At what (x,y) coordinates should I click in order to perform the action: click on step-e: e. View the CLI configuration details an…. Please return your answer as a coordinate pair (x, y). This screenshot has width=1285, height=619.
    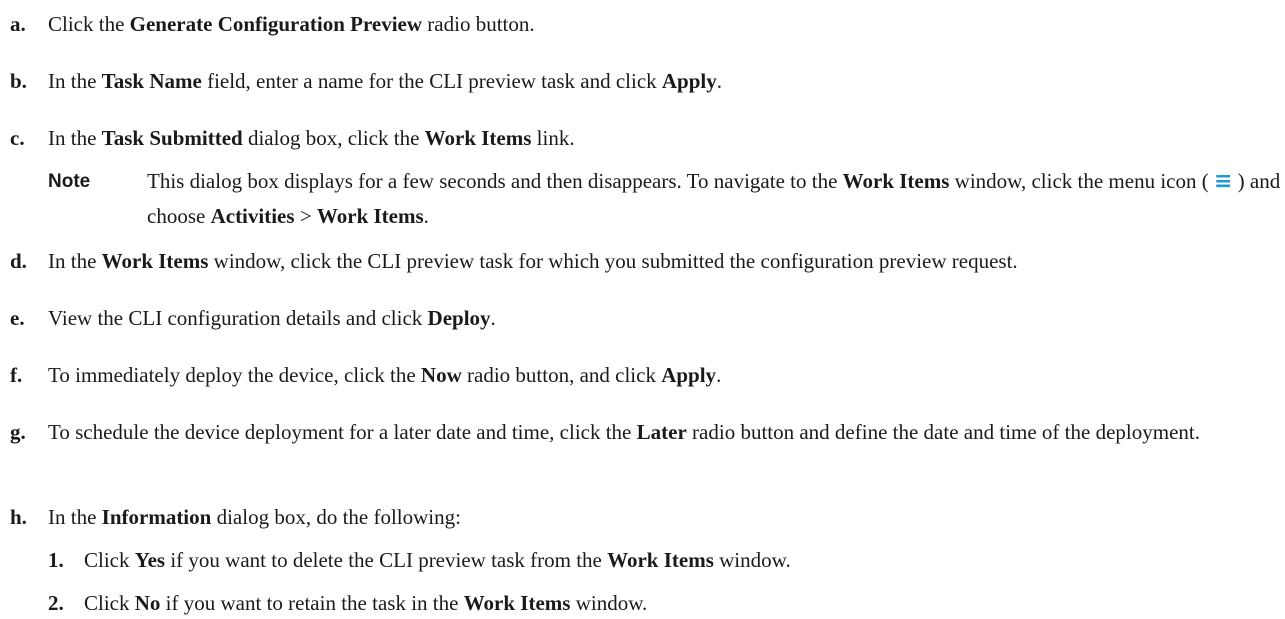
    Looking at the image, I should click on (647, 318).